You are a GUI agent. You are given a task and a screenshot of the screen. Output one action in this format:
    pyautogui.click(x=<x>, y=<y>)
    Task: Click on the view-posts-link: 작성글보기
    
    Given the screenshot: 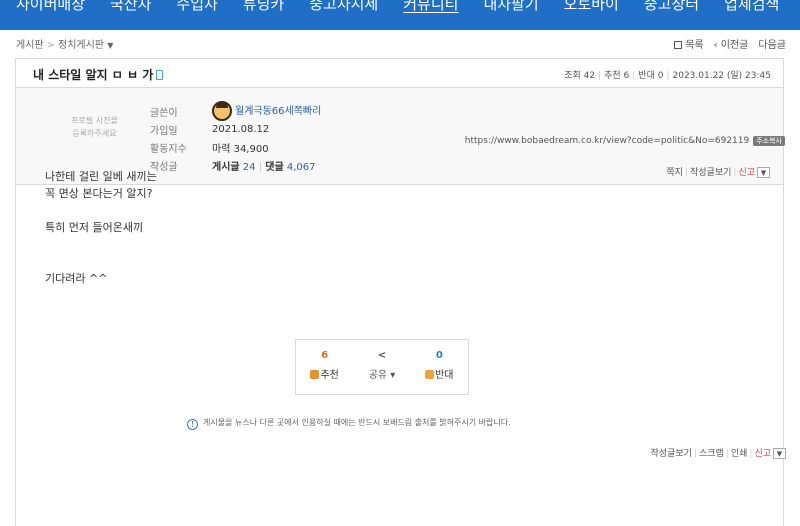 What is the action you would take?
    pyautogui.click(x=710, y=173)
    